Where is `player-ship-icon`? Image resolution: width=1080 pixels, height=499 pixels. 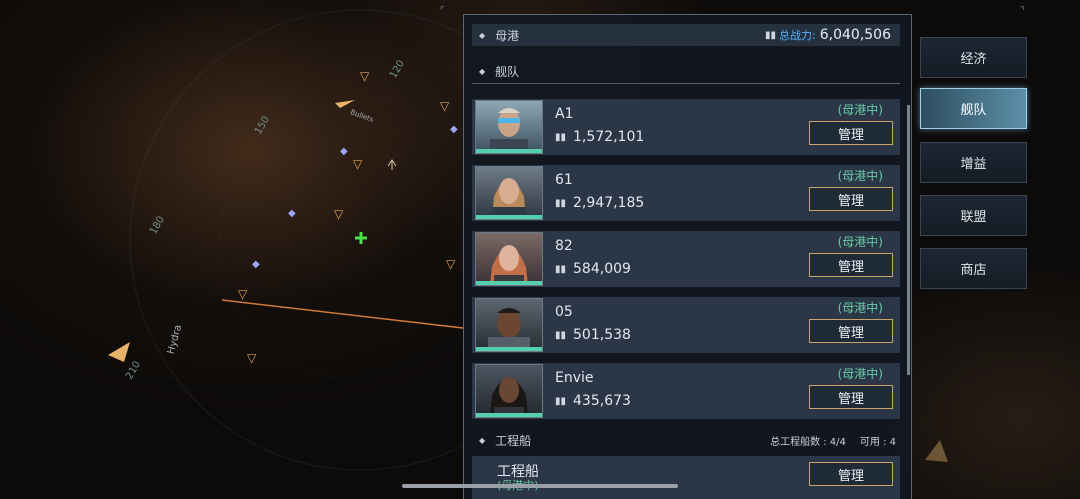 player-ship-icon is located at coordinates (119, 352).